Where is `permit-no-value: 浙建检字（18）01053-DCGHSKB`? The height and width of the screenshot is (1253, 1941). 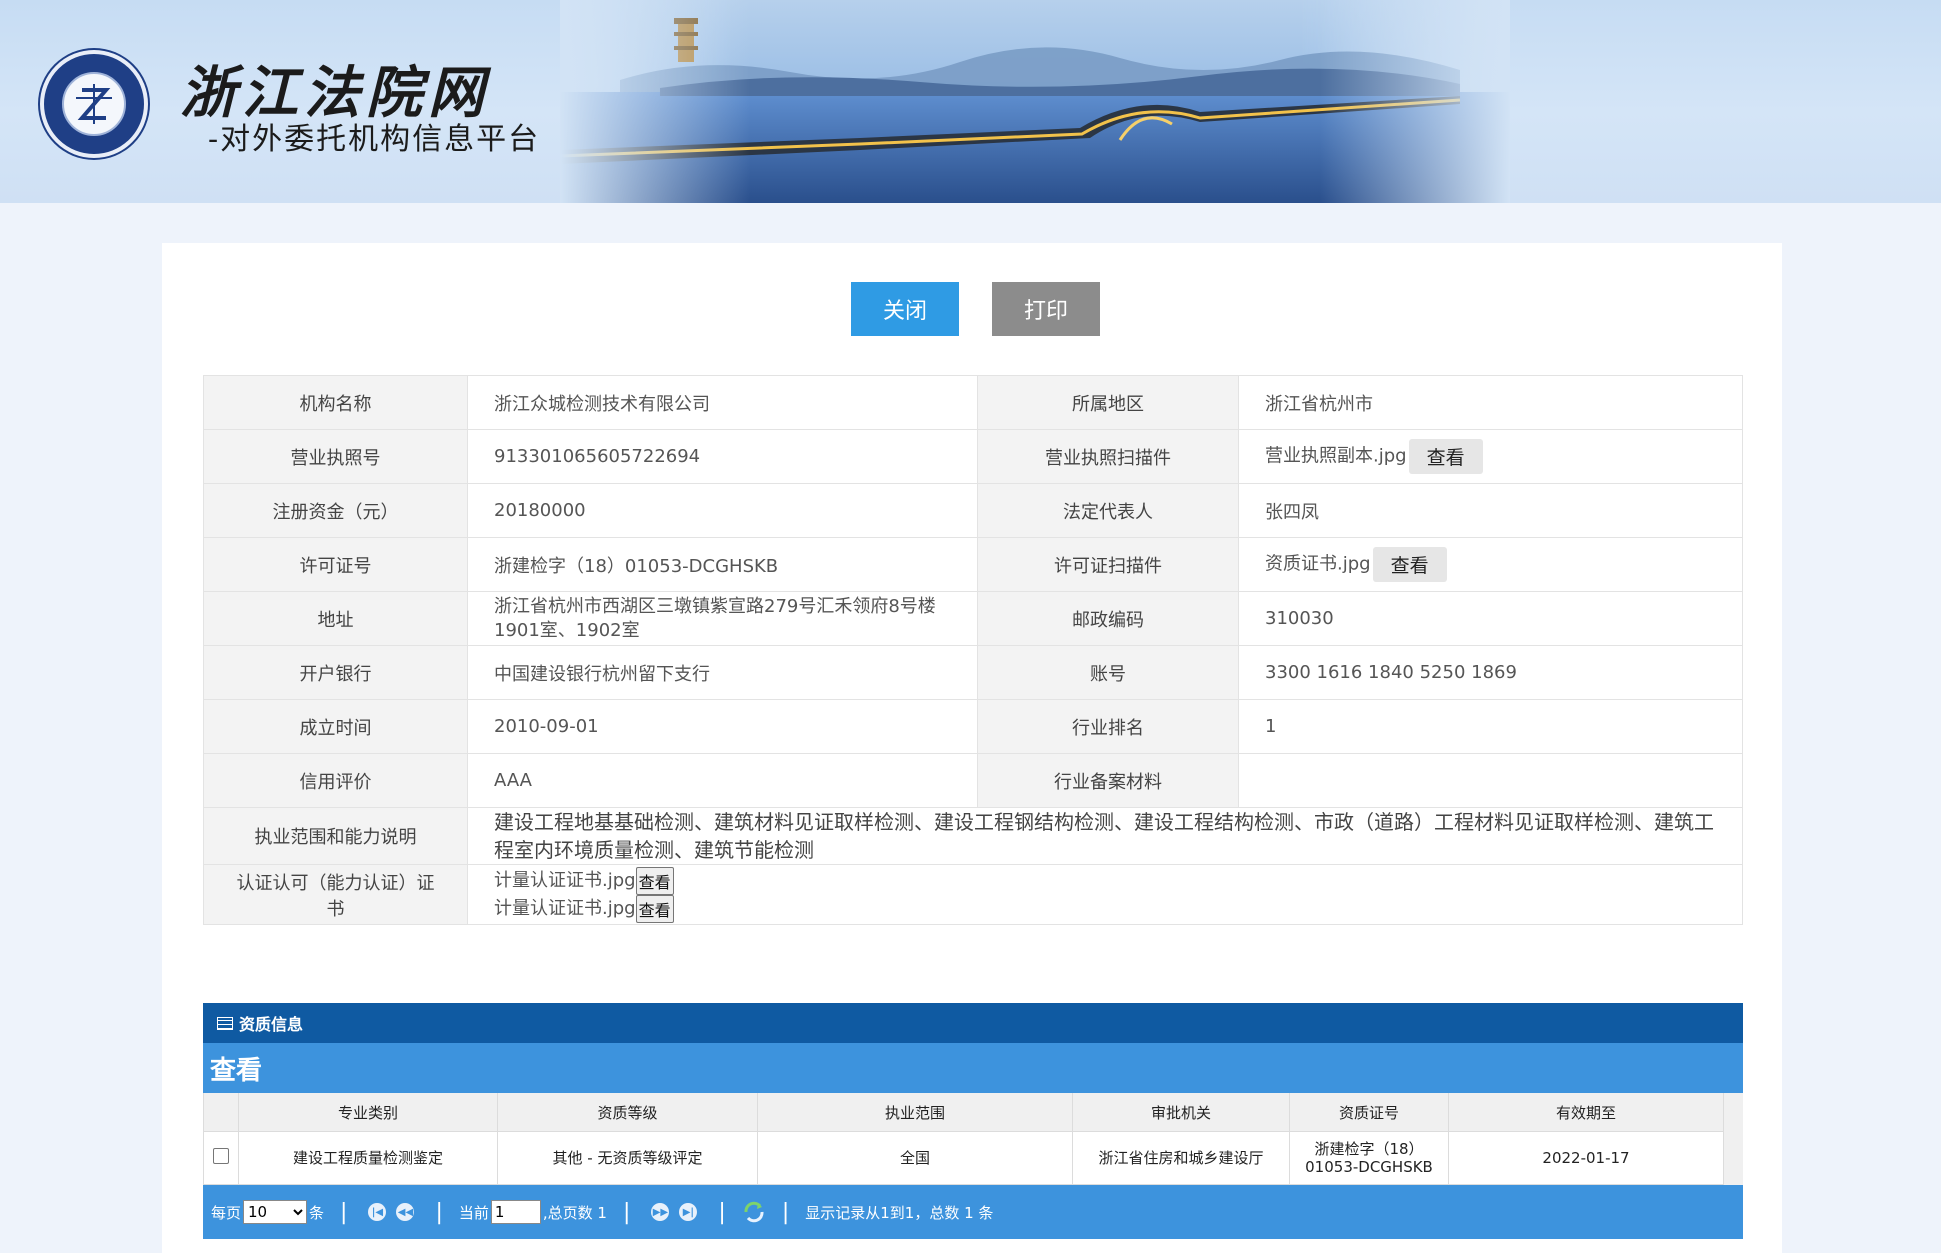 permit-no-value: 浙建检字（18）01053-DCGHSKB is located at coordinates (722, 564).